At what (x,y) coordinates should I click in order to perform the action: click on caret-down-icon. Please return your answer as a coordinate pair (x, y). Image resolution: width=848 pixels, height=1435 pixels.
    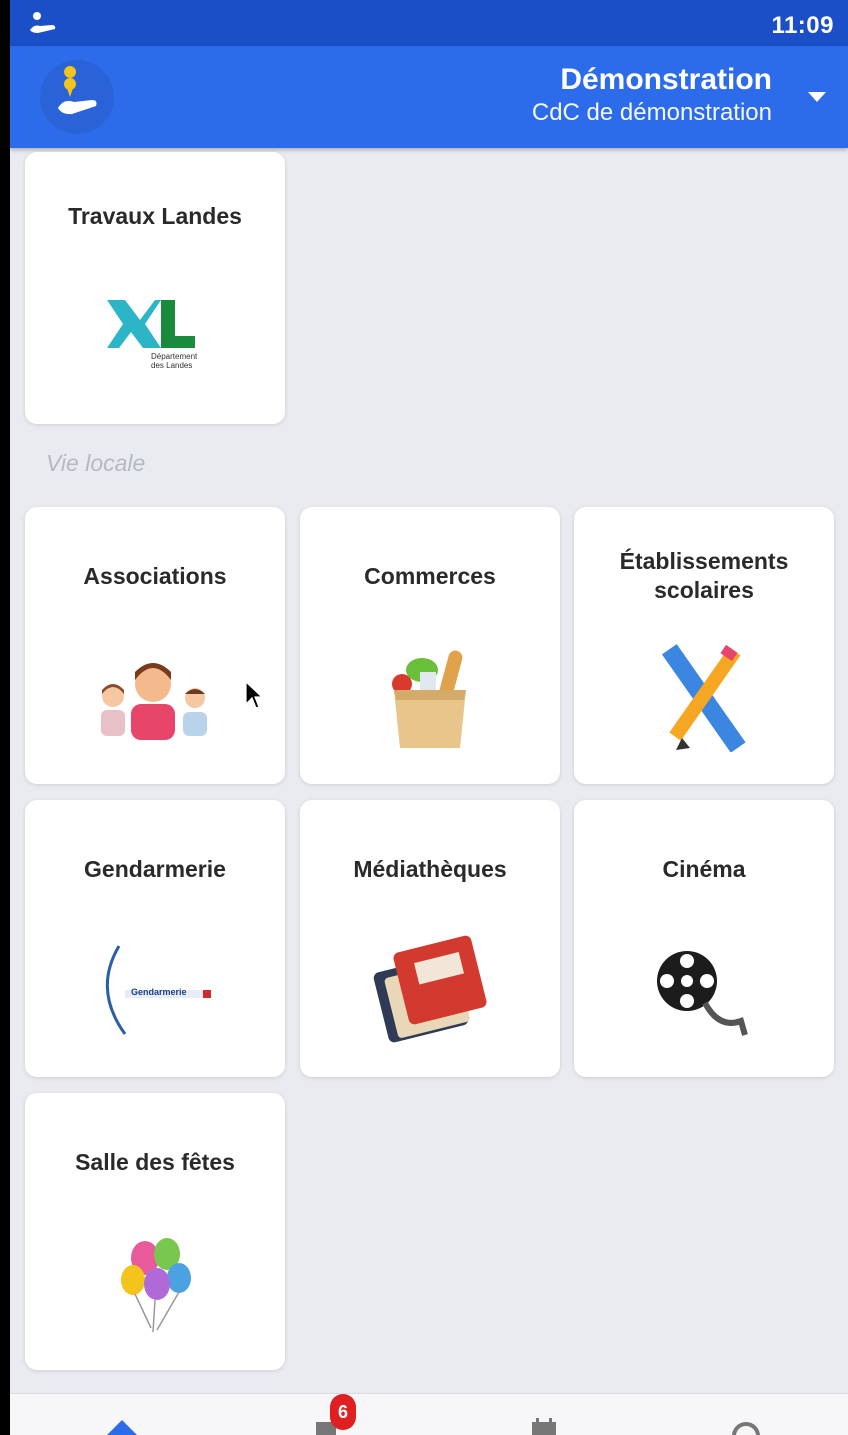
    Looking at the image, I should click on (817, 97).